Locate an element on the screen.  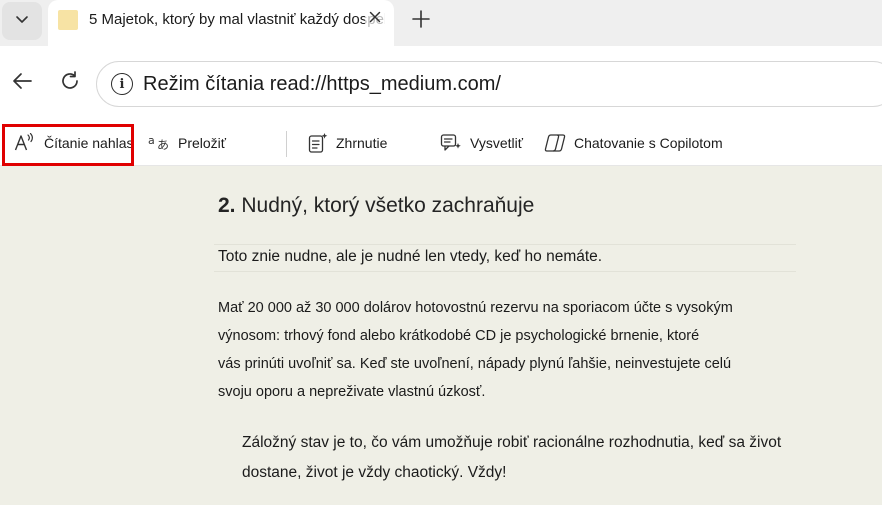
close-tab-button is located at coordinates (375, 19).